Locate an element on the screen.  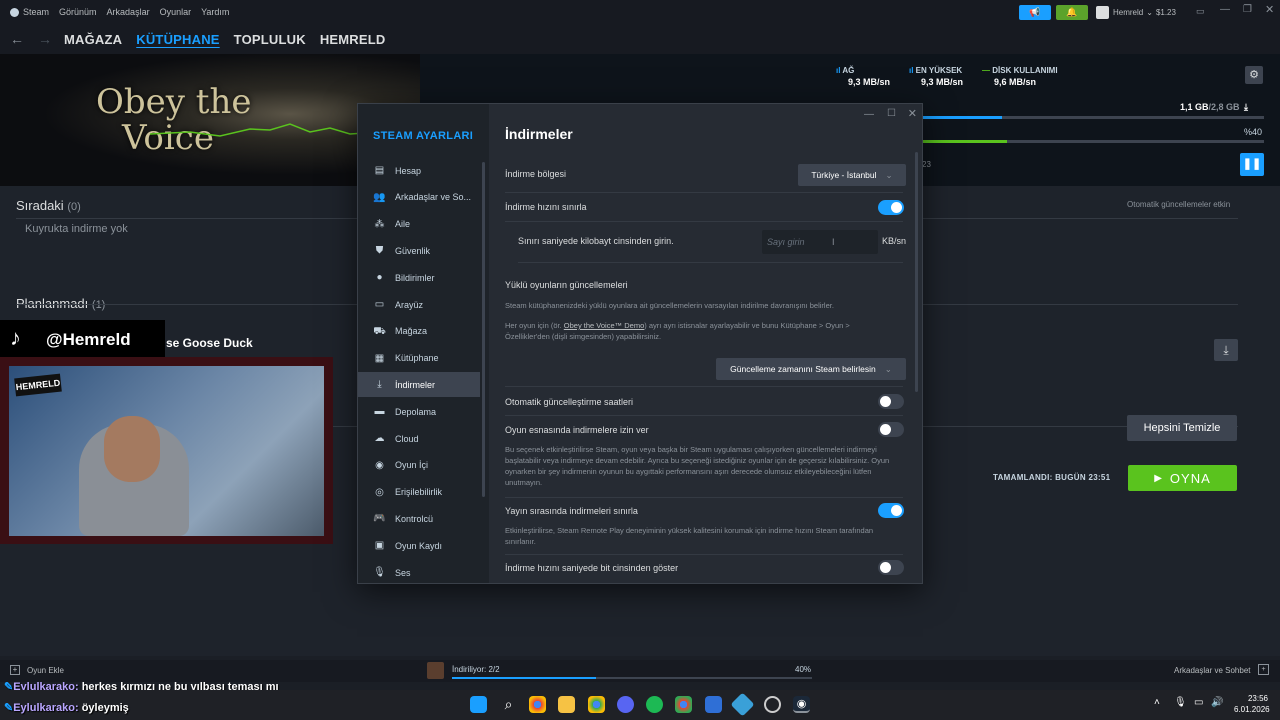
menu-games: Oyunlar is located at coordinates (176, 12).